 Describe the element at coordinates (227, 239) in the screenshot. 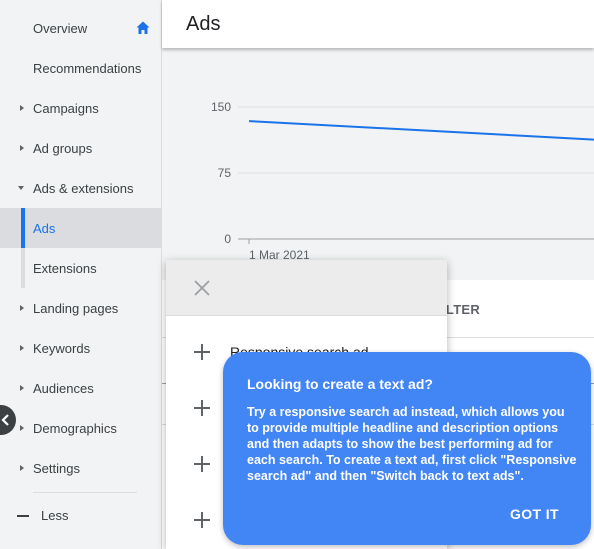

I see `y-tick-label: 0` at that location.